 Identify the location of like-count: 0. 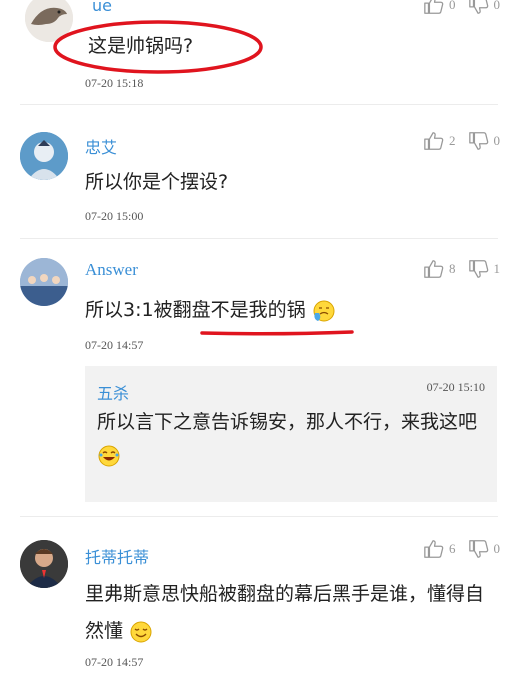
(452, 6).